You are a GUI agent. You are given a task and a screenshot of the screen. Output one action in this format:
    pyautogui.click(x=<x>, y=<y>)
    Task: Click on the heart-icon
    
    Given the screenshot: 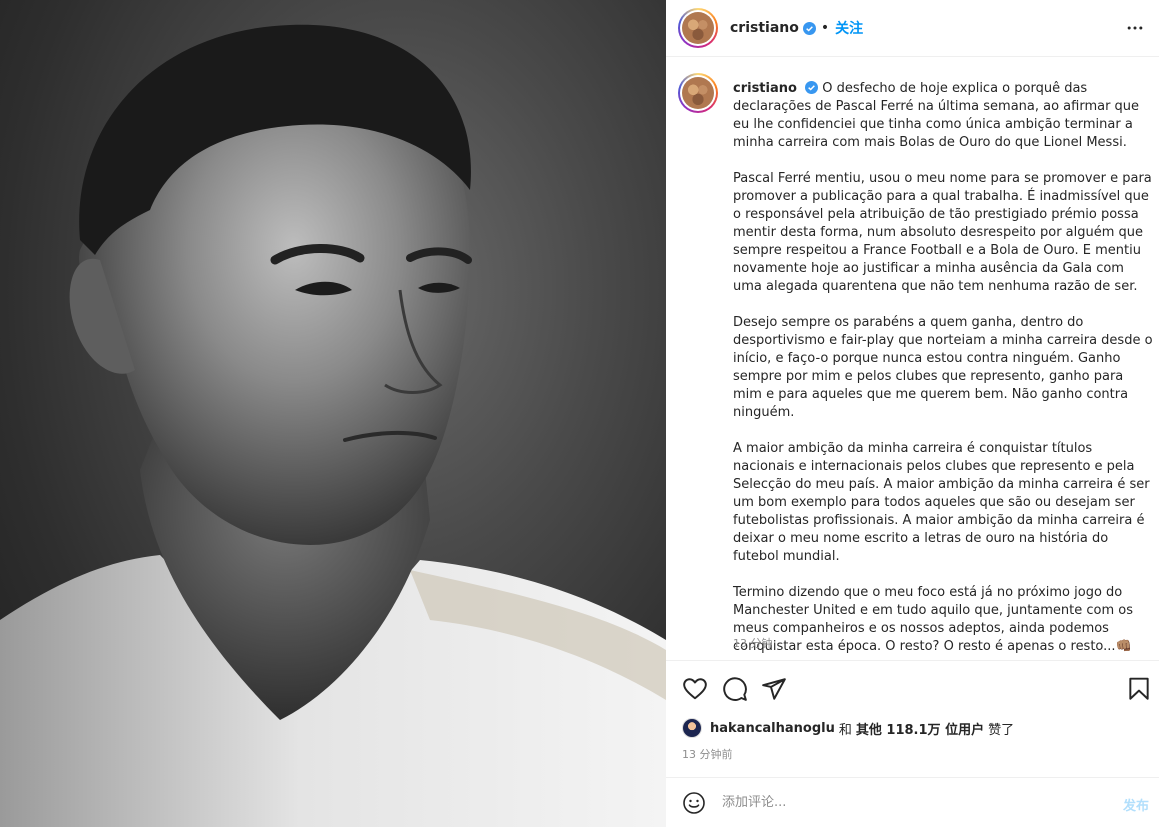 What is the action you would take?
    pyautogui.click(x=695, y=689)
    